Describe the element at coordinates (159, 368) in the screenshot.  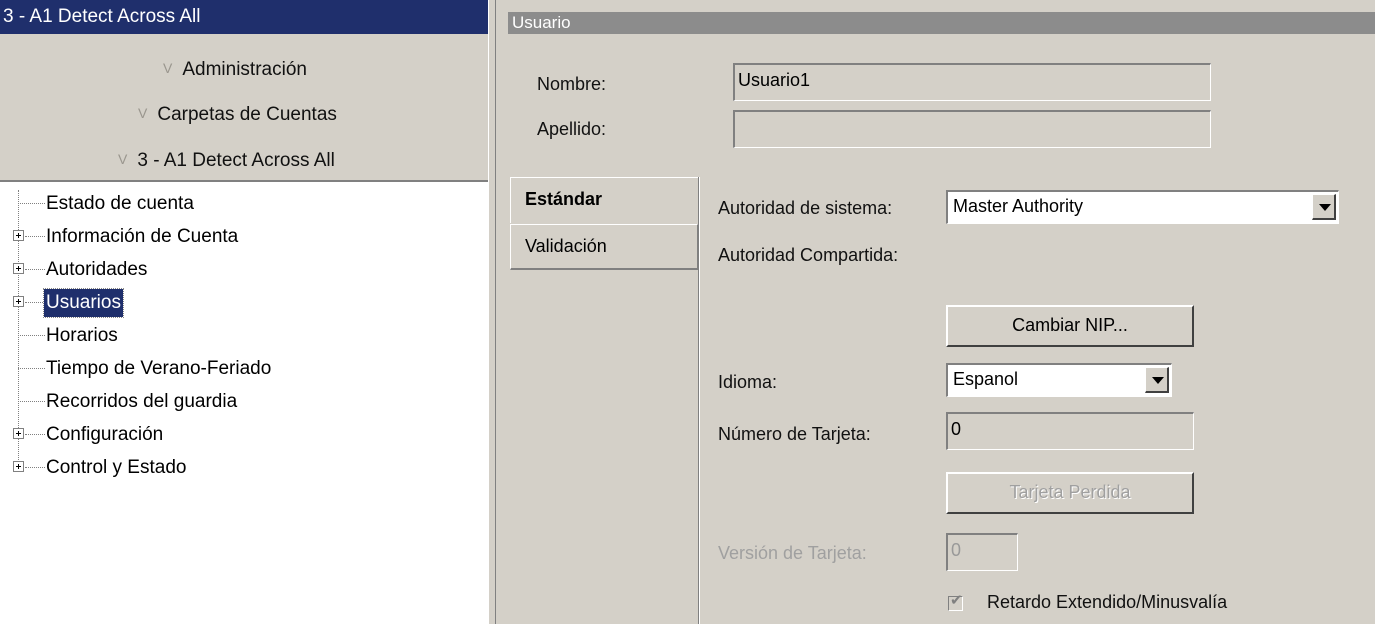
I see `tree-item-label: Tiempo de Verano-Feriado` at that location.